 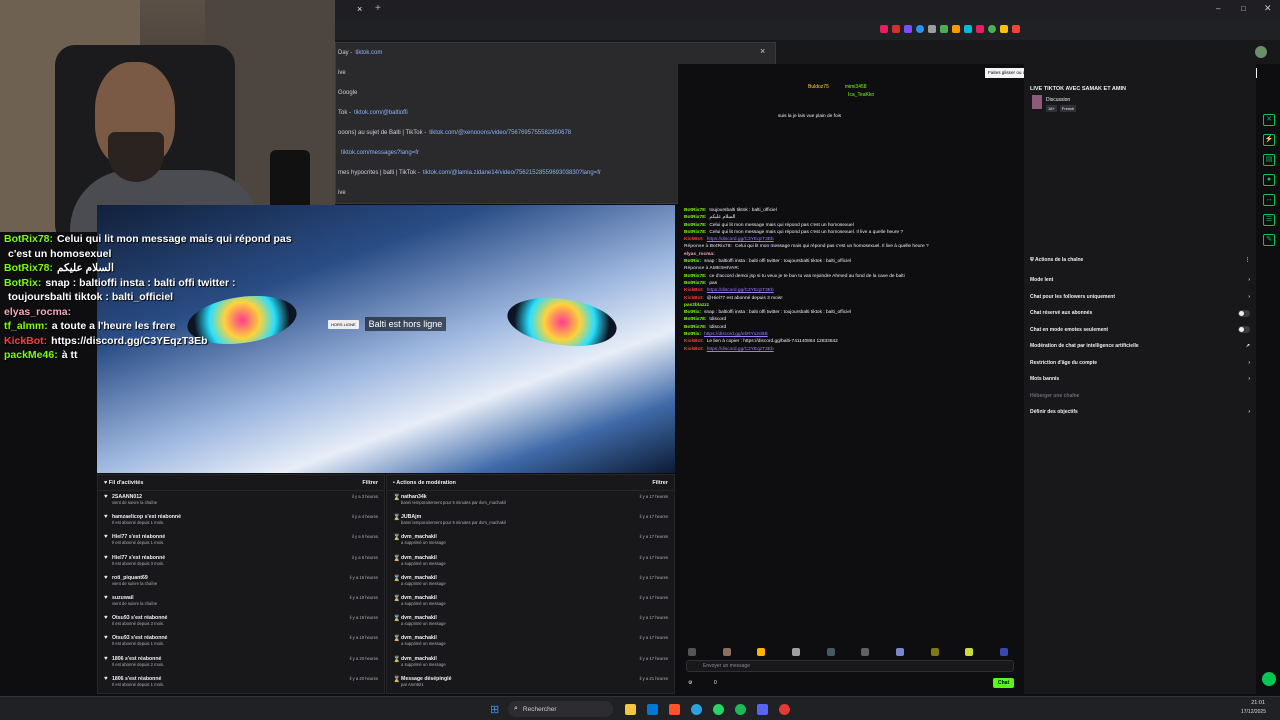 I want to click on spotify-icon, so click(x=740, y=709).